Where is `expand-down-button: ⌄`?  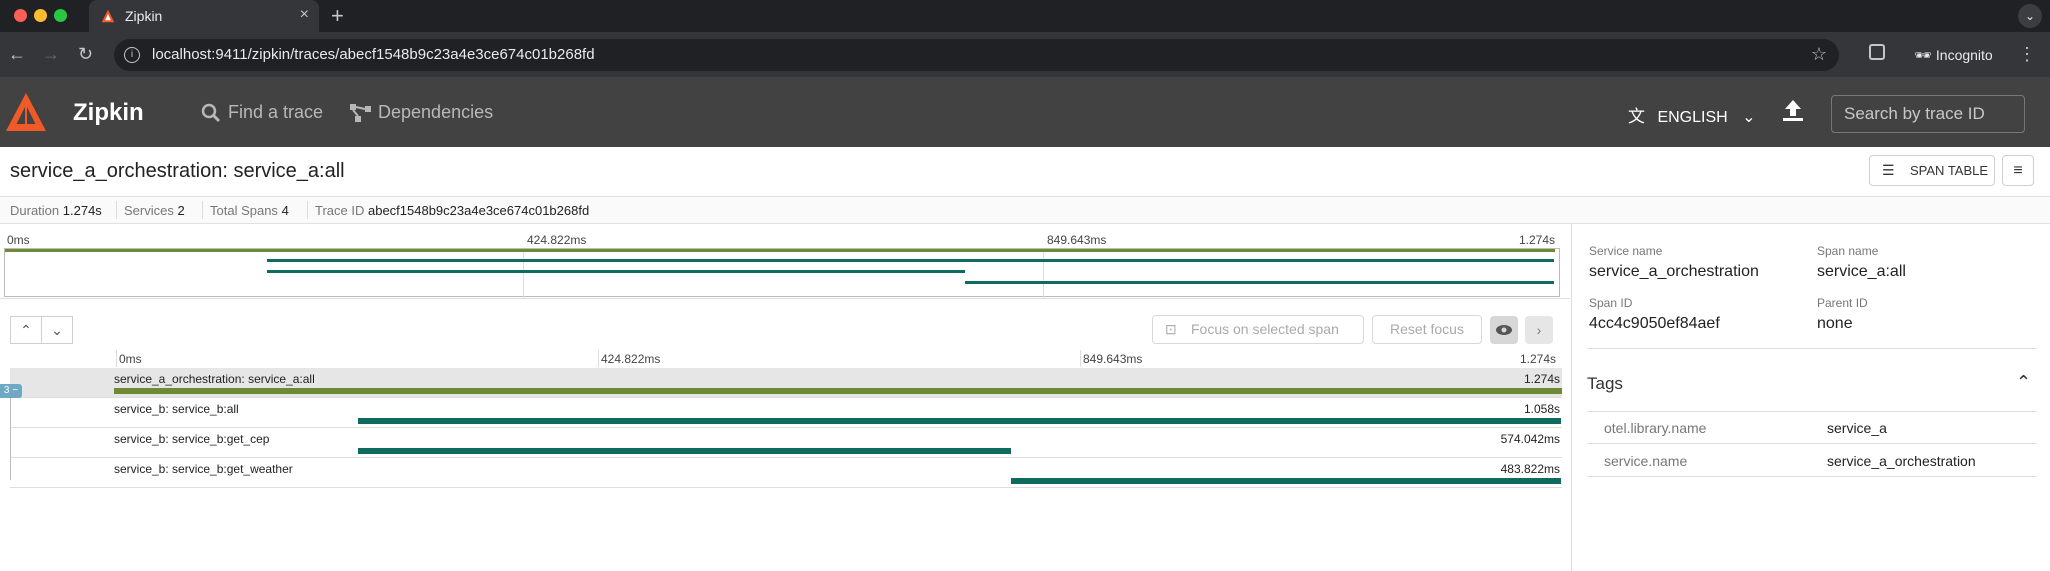
expand-down-button: ⌄ is located at coordinates (57, 330).